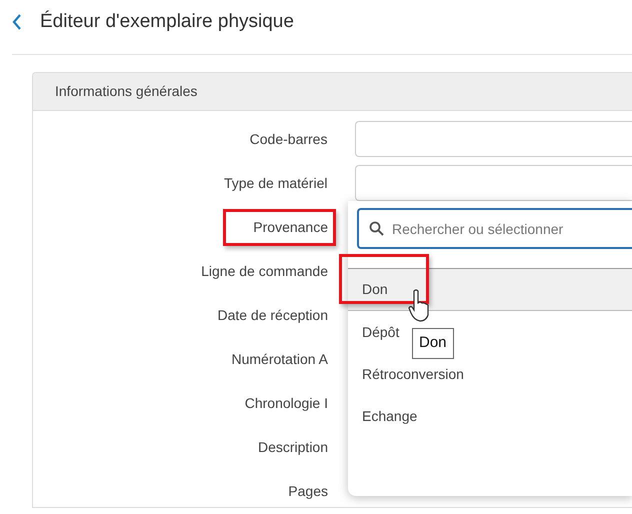 The width and height of the screenshot is (632, 514). What do you see at coordinates (377, 229) in the screenshot?
I see `search-icon` at bounding box center [377, 229].